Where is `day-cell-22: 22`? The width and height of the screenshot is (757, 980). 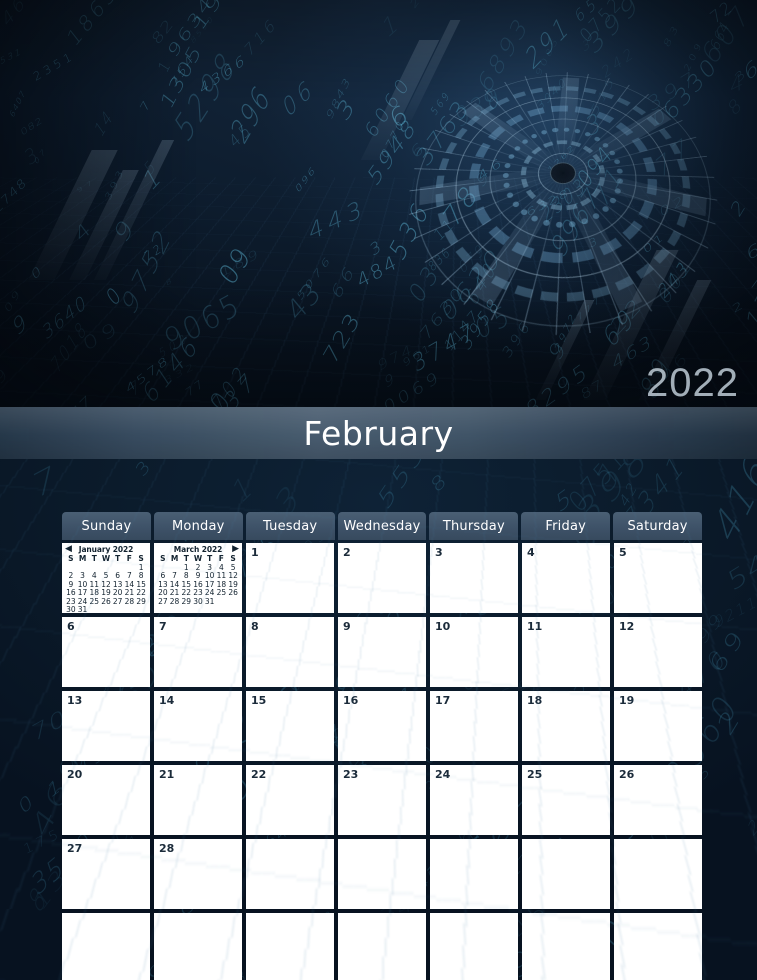
day-cell-22: 22 is located at coordinates (290, 800).